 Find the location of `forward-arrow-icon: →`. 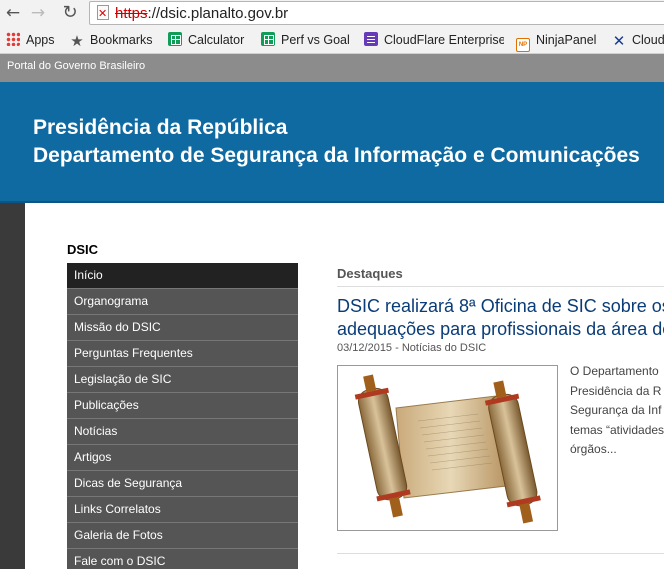

forward-arrow-icon: → is located at coordinates (38, 13).